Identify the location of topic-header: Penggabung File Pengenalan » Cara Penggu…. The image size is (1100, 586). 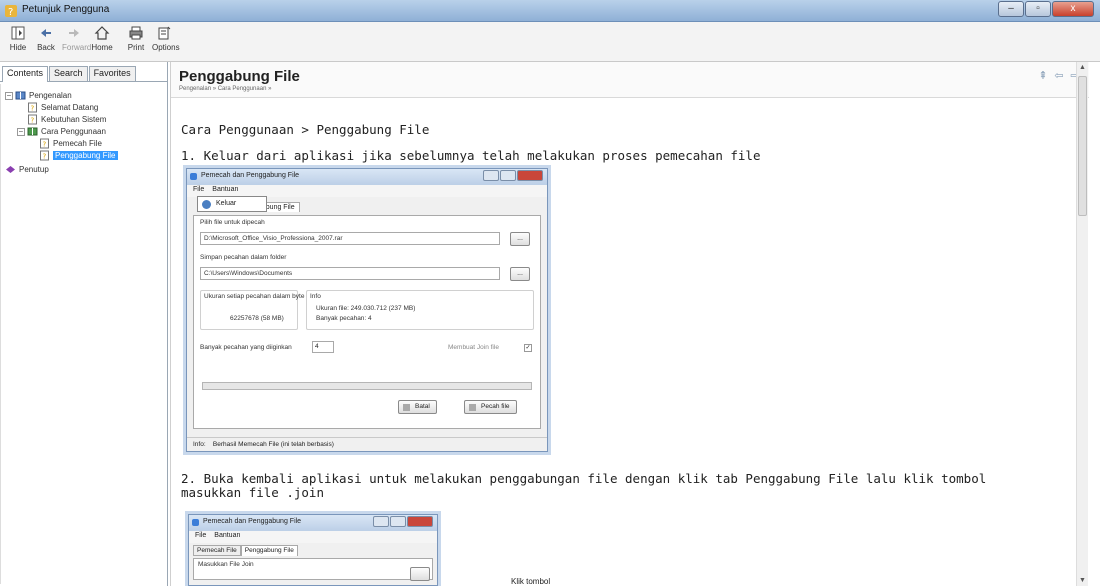
(630, 80).